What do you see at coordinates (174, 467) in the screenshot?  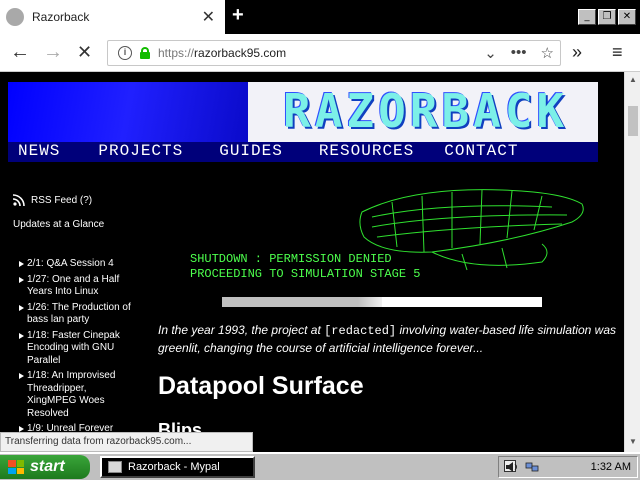 I see `taskbar-window-label: Razorback - Mypal` at bounding box center [174, 467].